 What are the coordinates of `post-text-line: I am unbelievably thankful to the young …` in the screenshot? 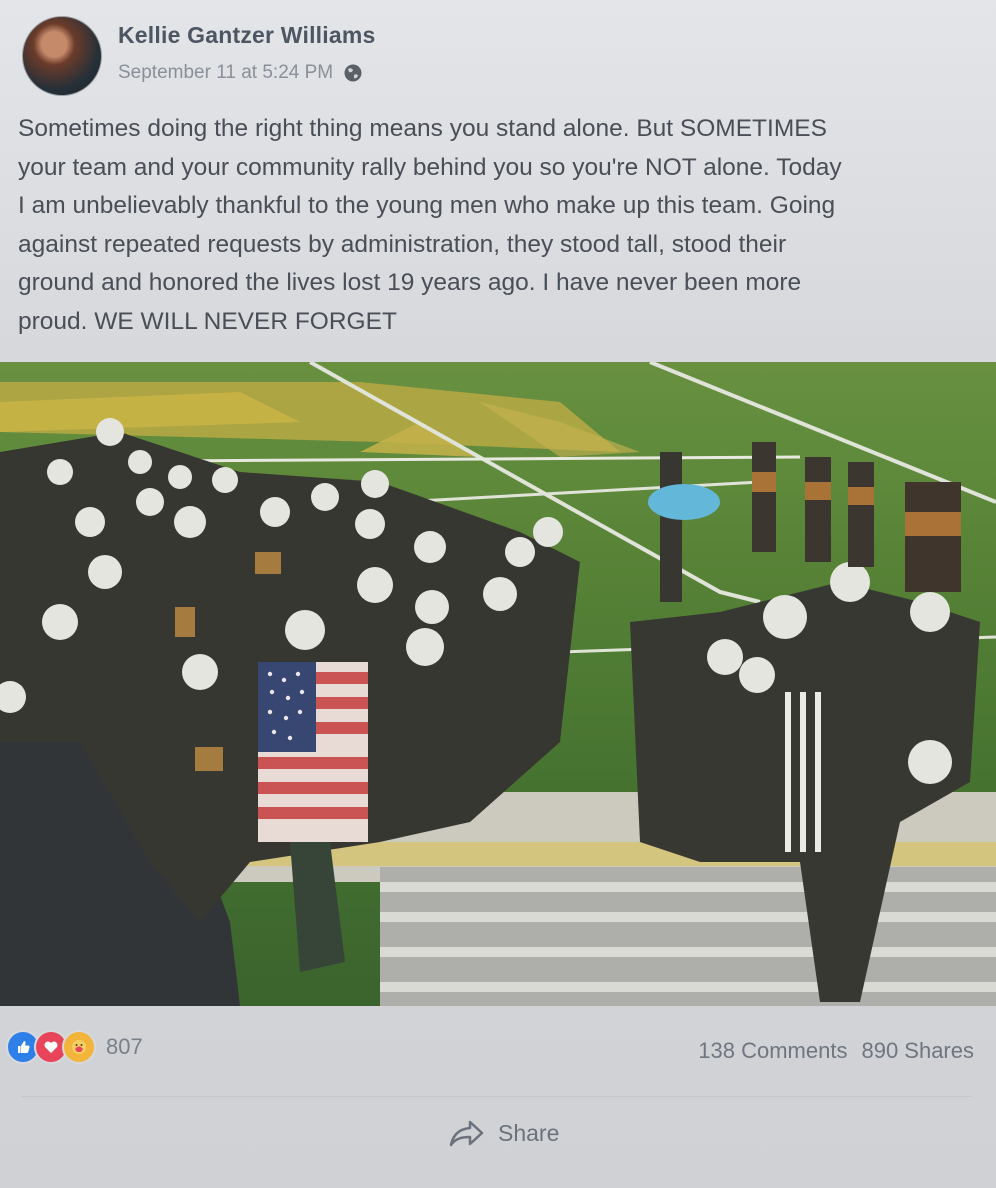 It's located at (427, 205).